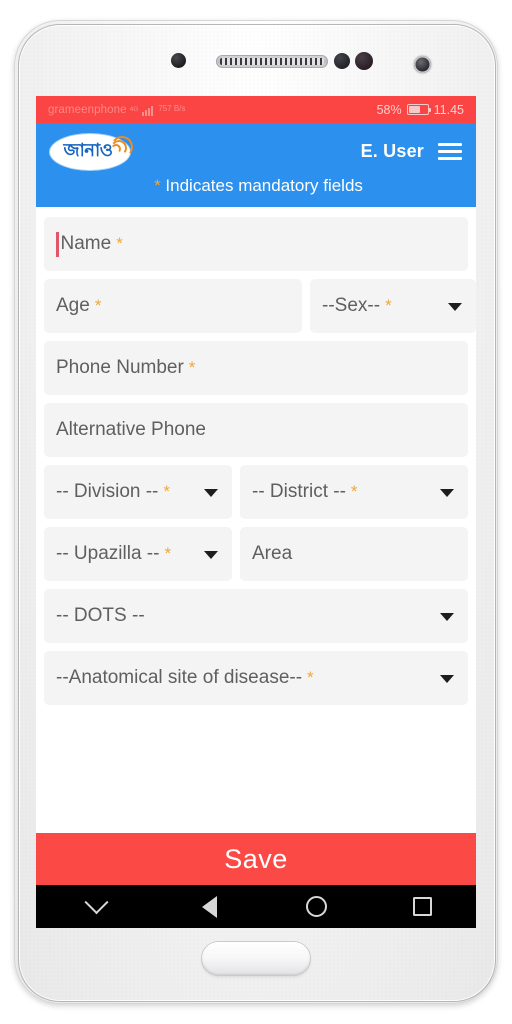  I want to click on field-district-select: -- District -- *, so click(354, 492).